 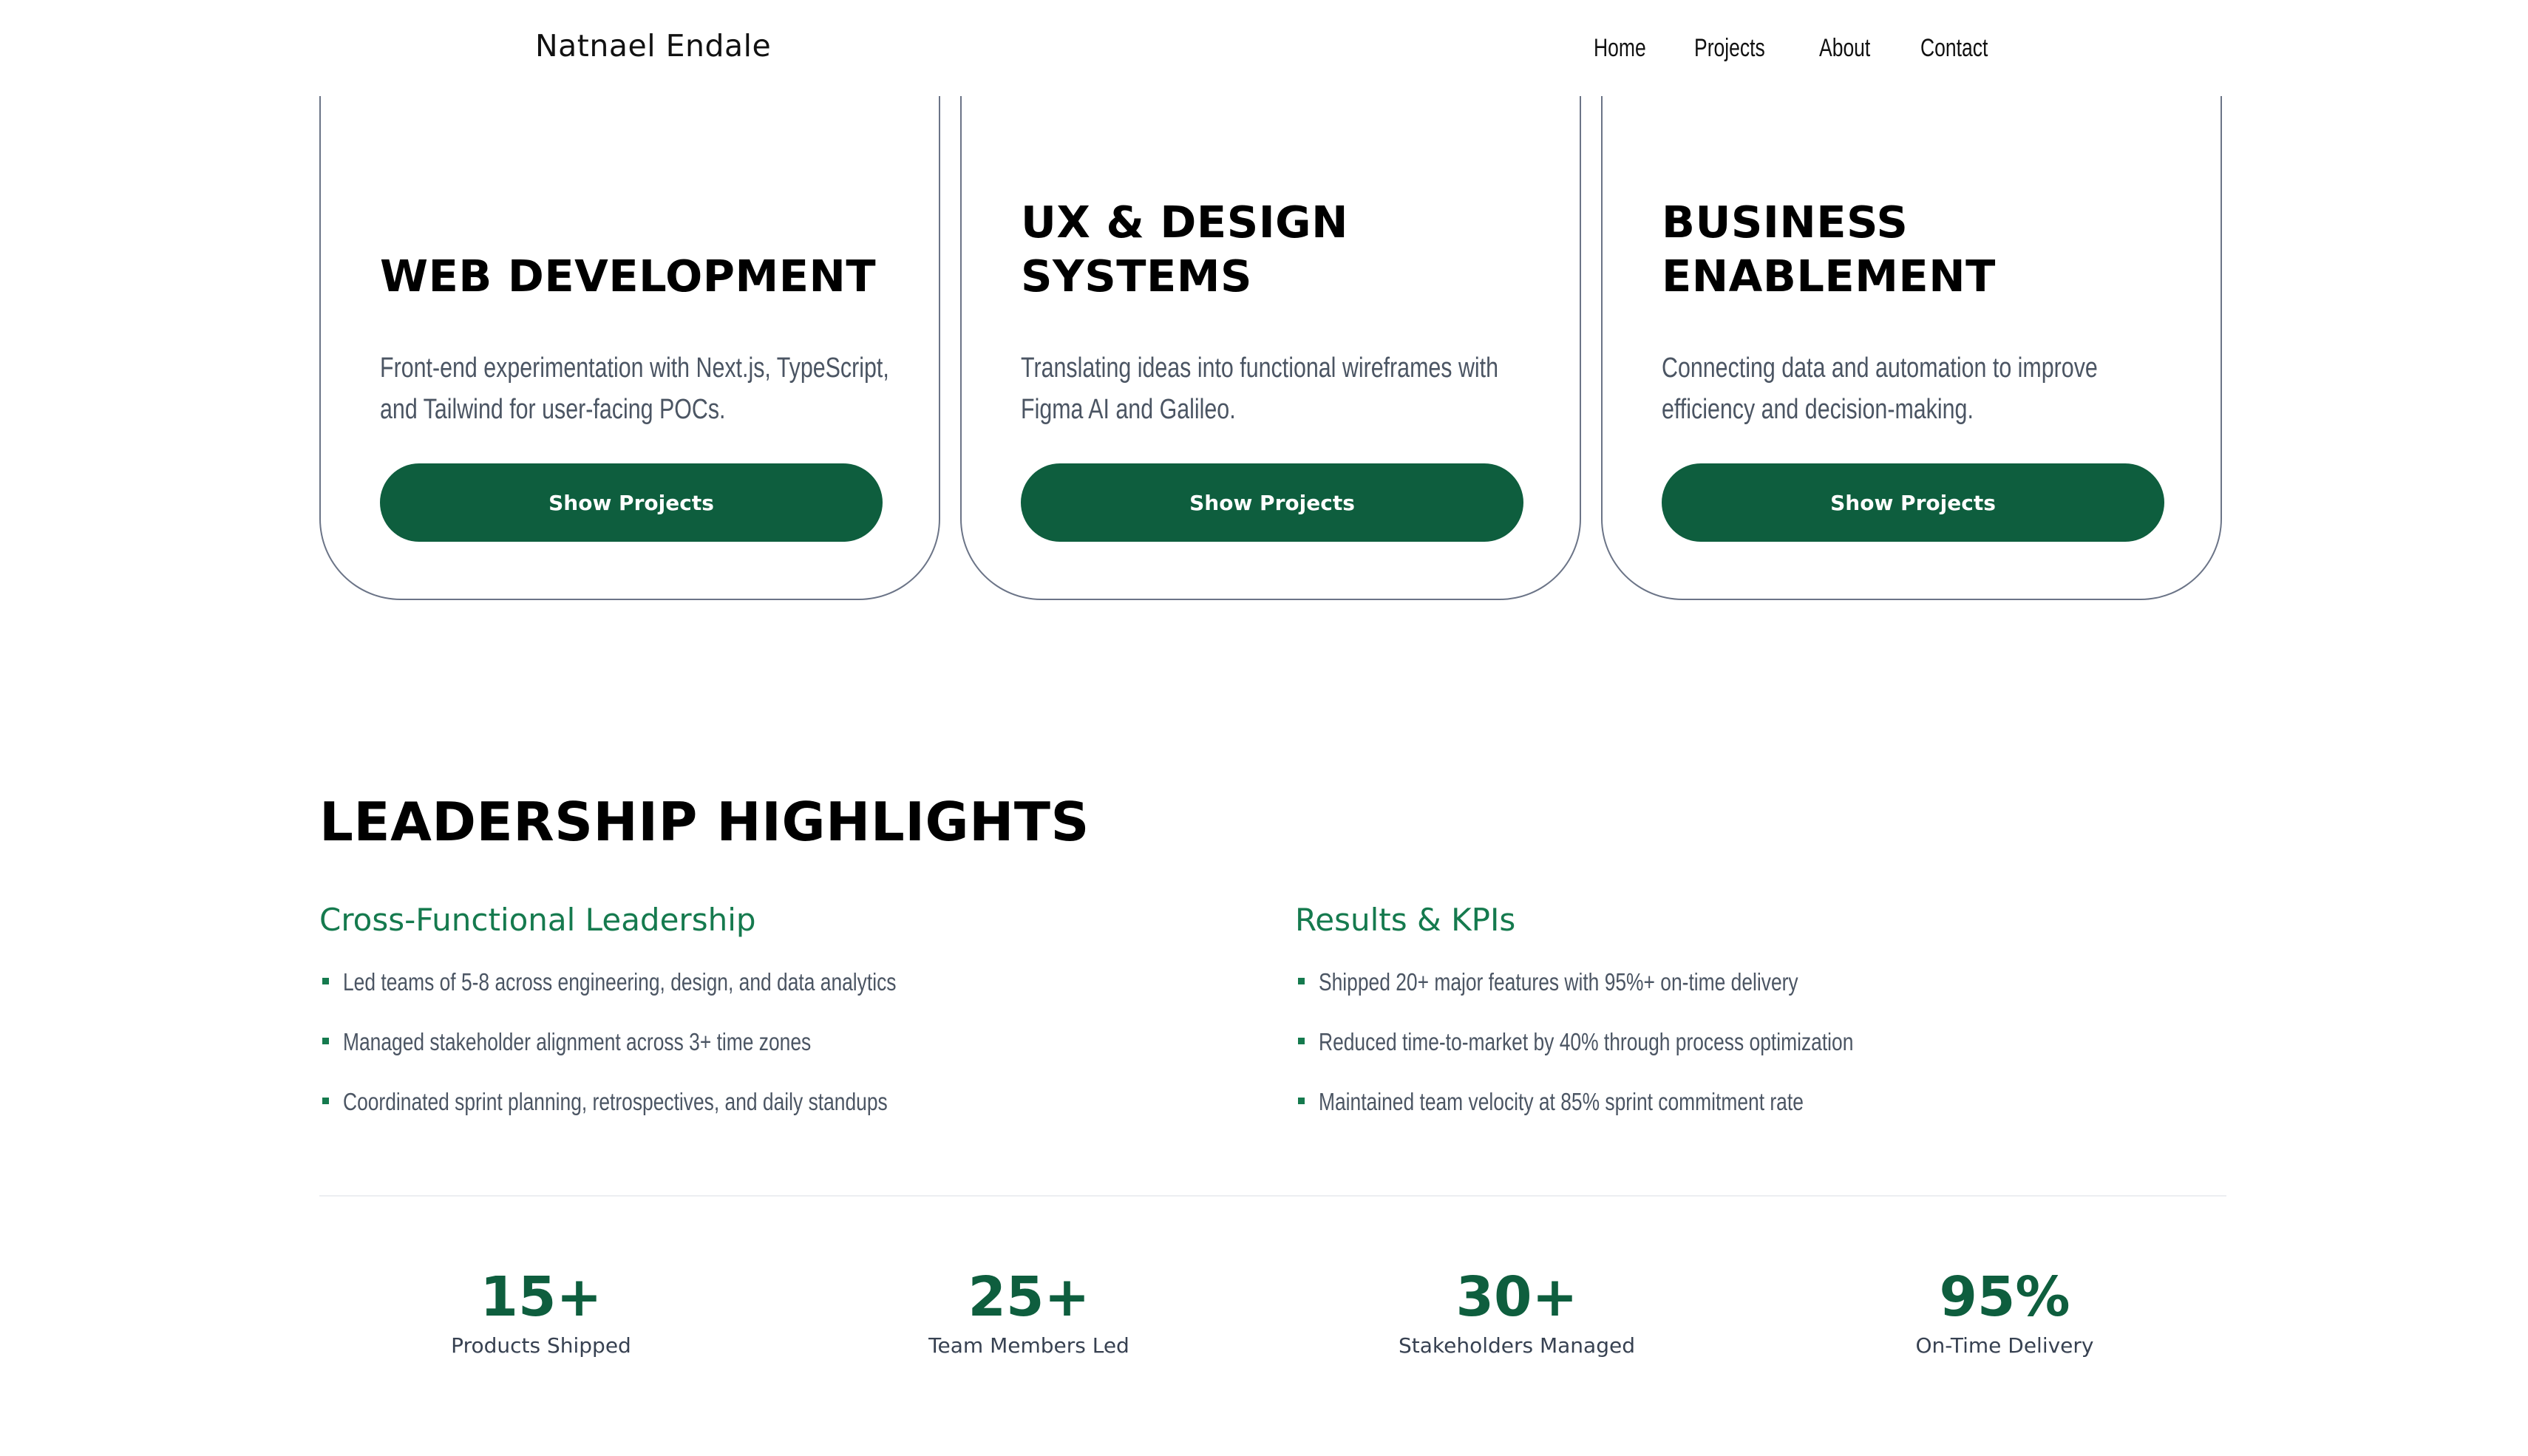 I want to click on nav-link-home: Home, so click(x=1620, y=49).